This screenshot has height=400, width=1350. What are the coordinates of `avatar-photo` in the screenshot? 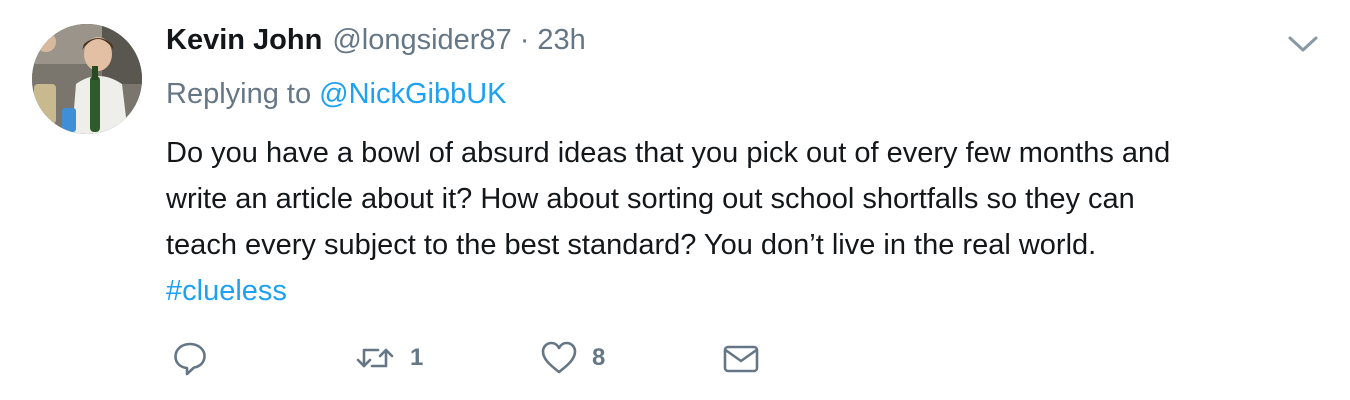 It's located at (87, 79).